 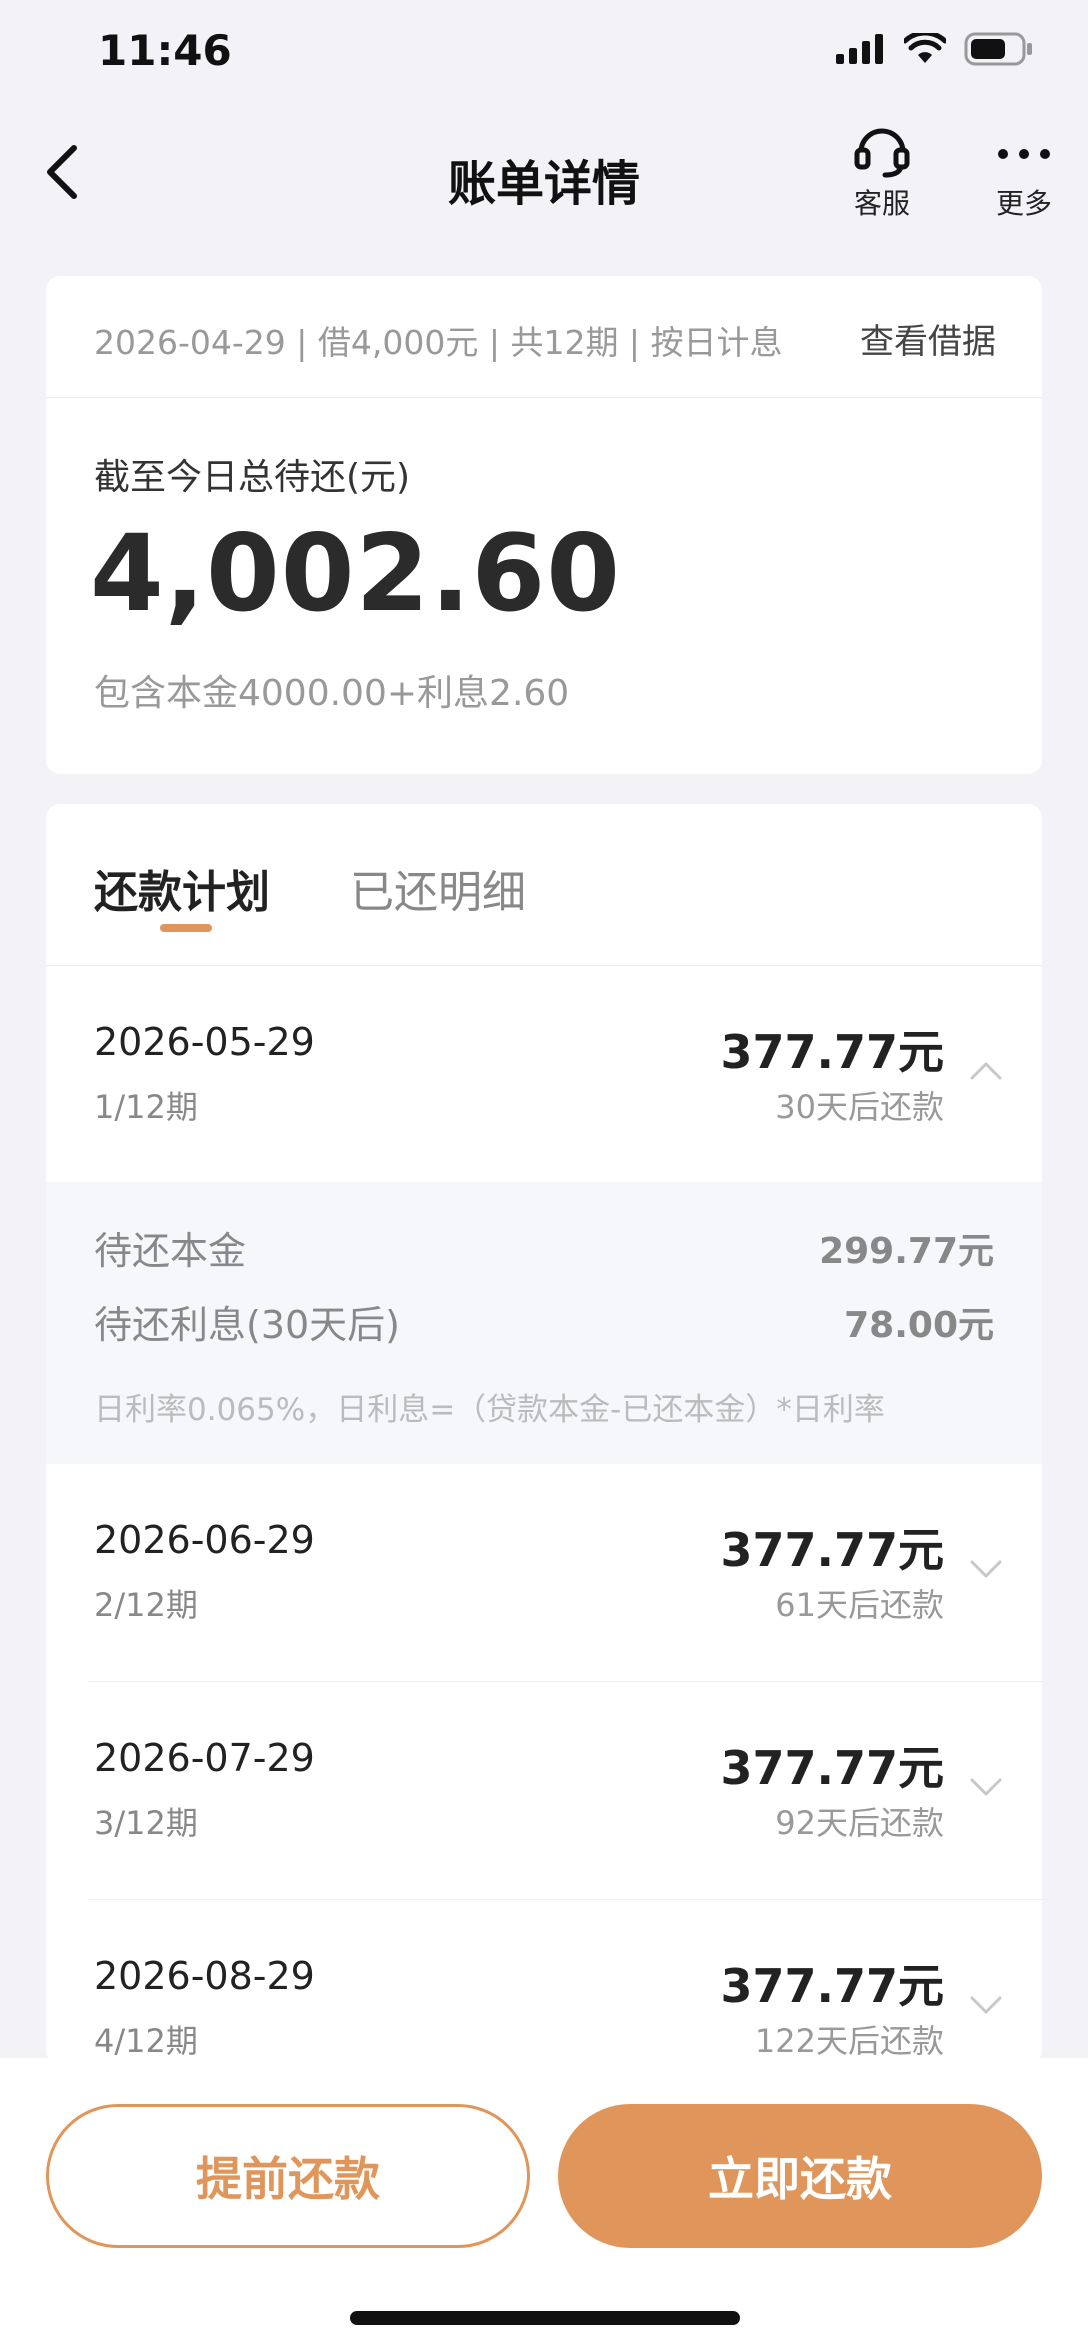 I want to click on customer-service-label: 客服, so click(x=881, y=203).